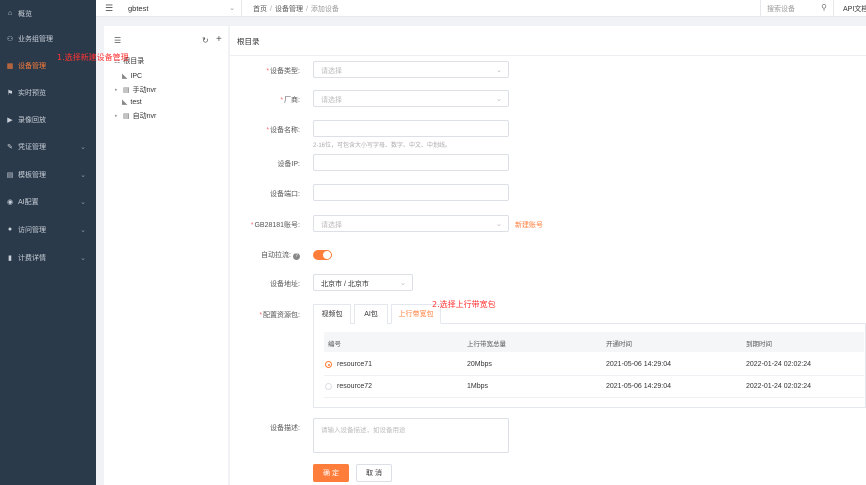  Describe the element at coordinates (411, 98) in the screenshot. I see `vendor-select: 请选择 ⌄` at that location.